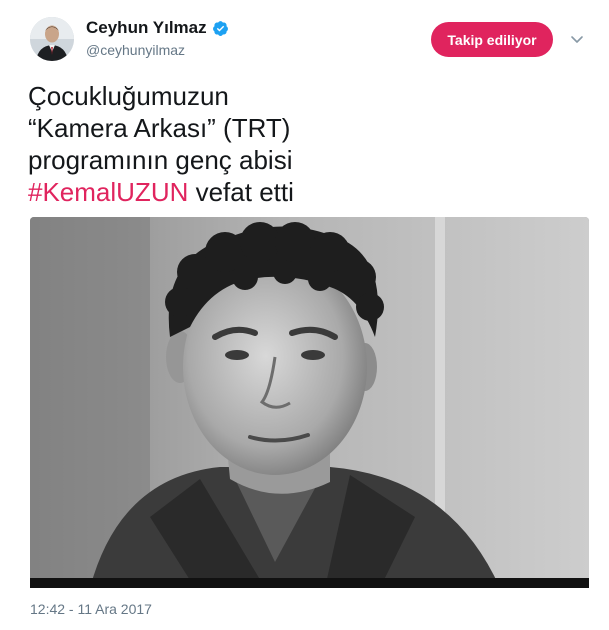 The width and height of the screenshot is (609, 630). What do you see at coordinates (309, 583) in the screenshot?
I see `photo-bottom-bar` at bounding box center [309, 583].